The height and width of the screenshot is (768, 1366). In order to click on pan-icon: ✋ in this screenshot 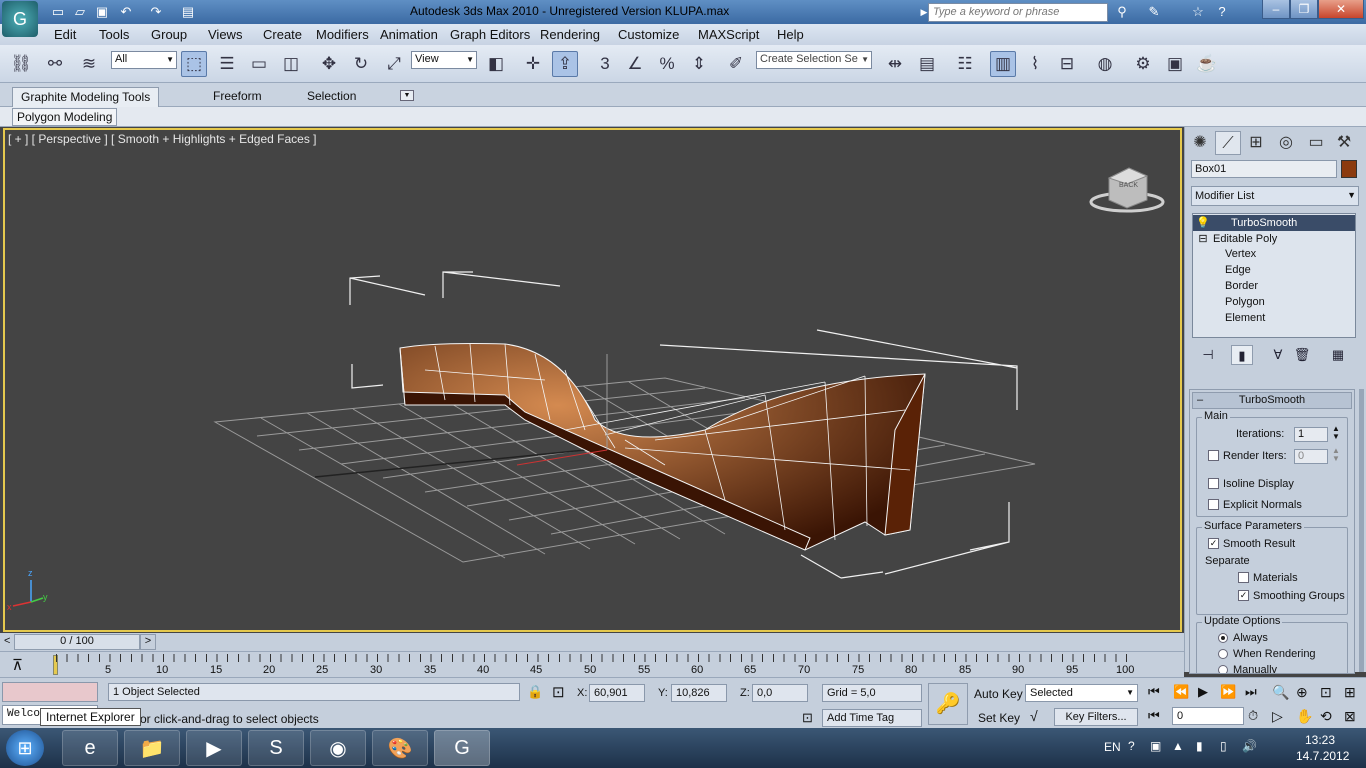, I will do `click(1304, 716)`.